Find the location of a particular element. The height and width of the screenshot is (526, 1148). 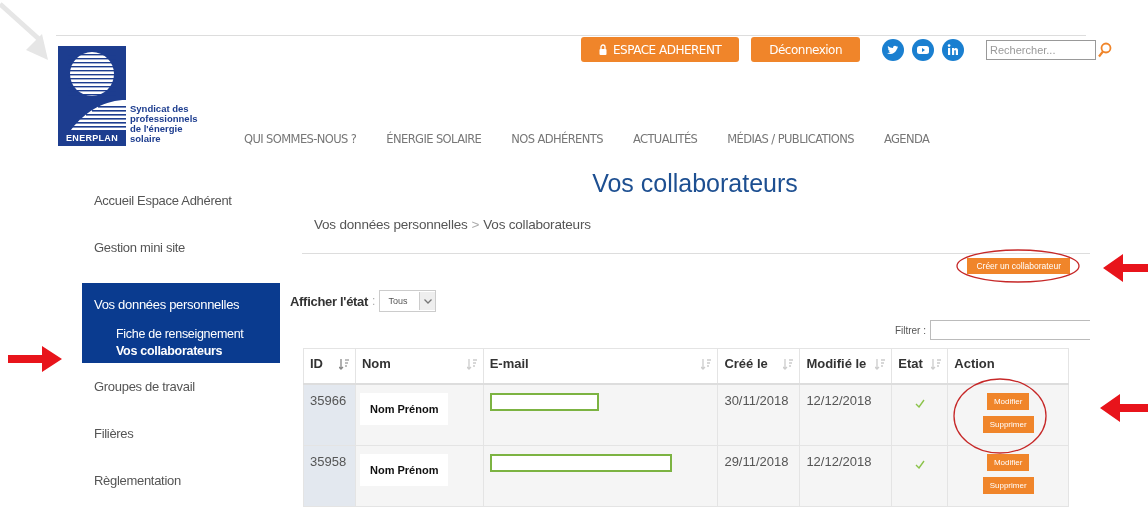

state-dropdown: Tous is located at coordinates (408, 301).